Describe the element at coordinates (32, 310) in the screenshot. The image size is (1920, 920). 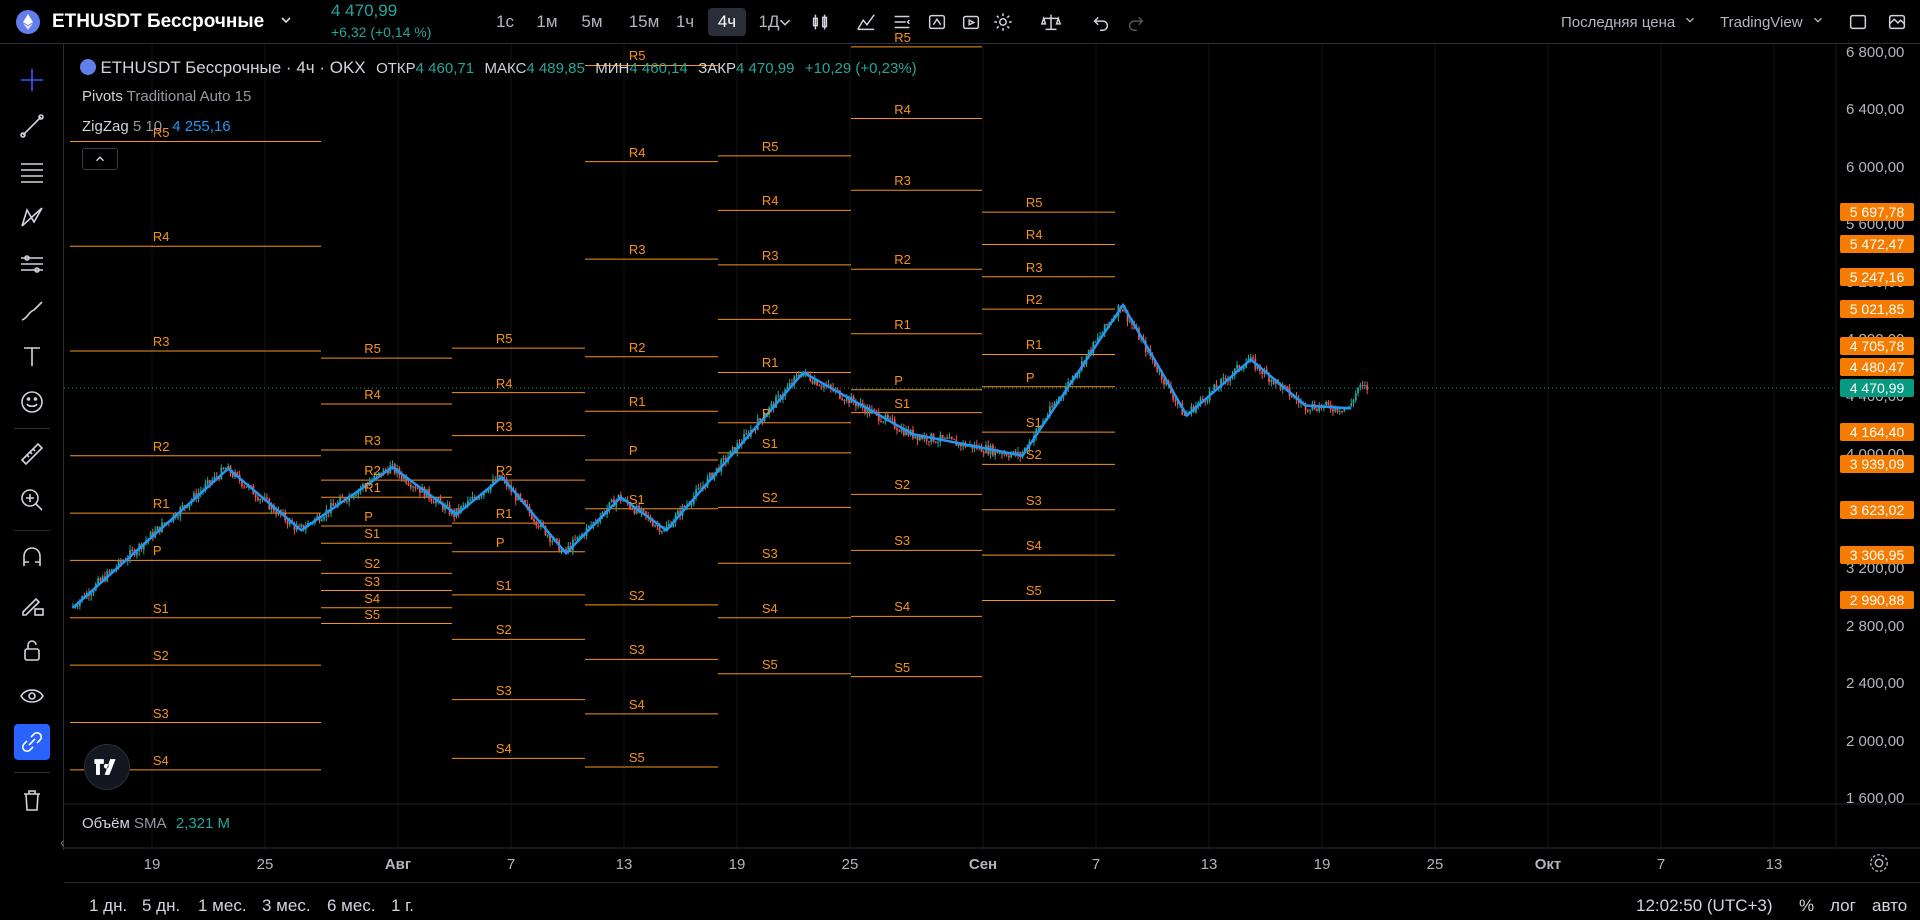
I see `brush-icon` at that location.